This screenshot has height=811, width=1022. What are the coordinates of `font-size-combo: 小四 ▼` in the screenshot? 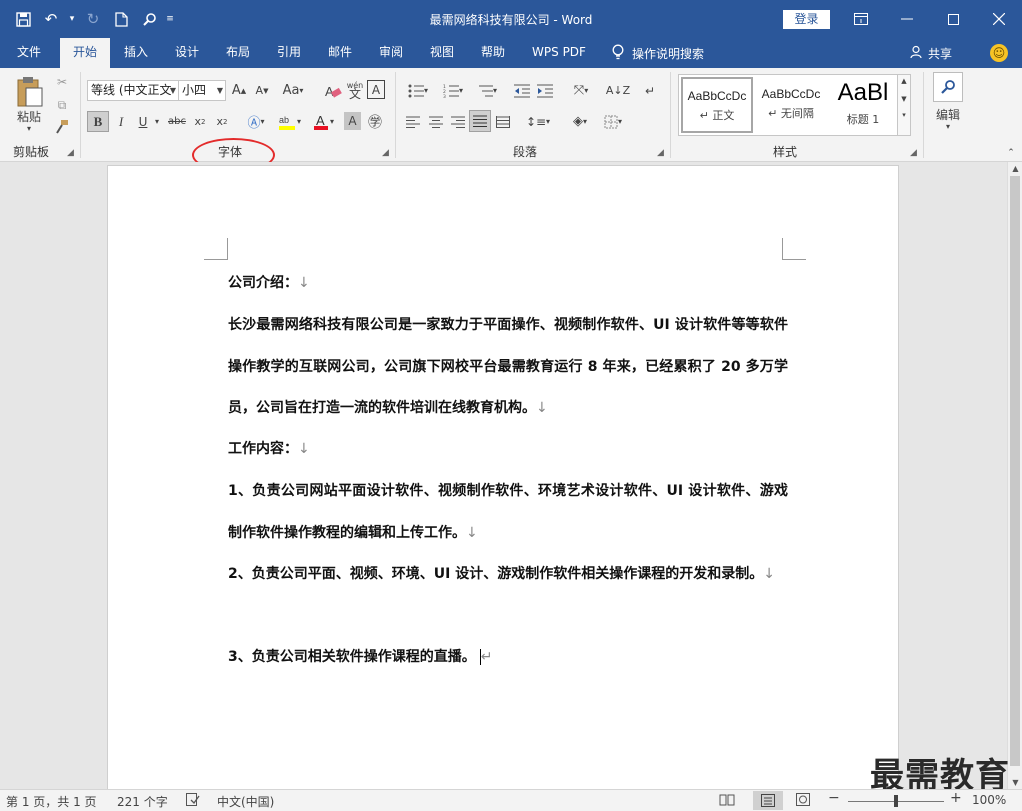 It's located at (202, 90).